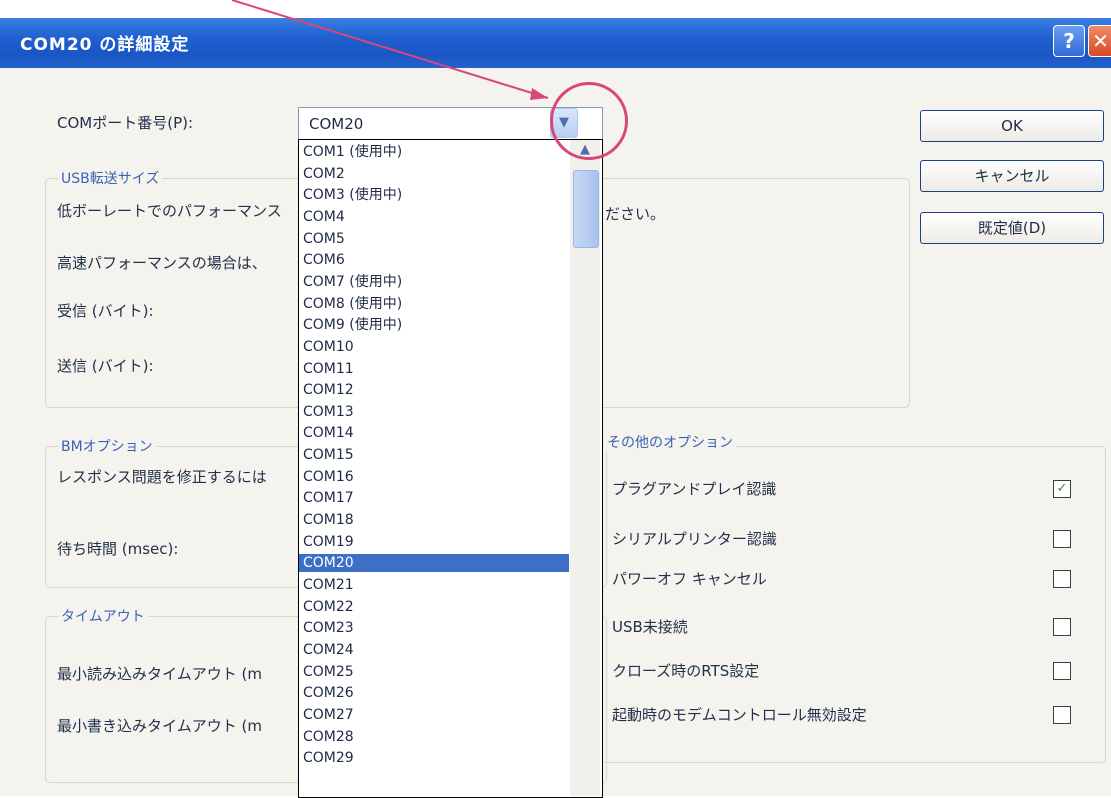 The image size is (1111, 798). What do you see at coordinates (390, 50) in the screenshot?
I see `annotation-arrow-icon` at bounding box center [390, 50].